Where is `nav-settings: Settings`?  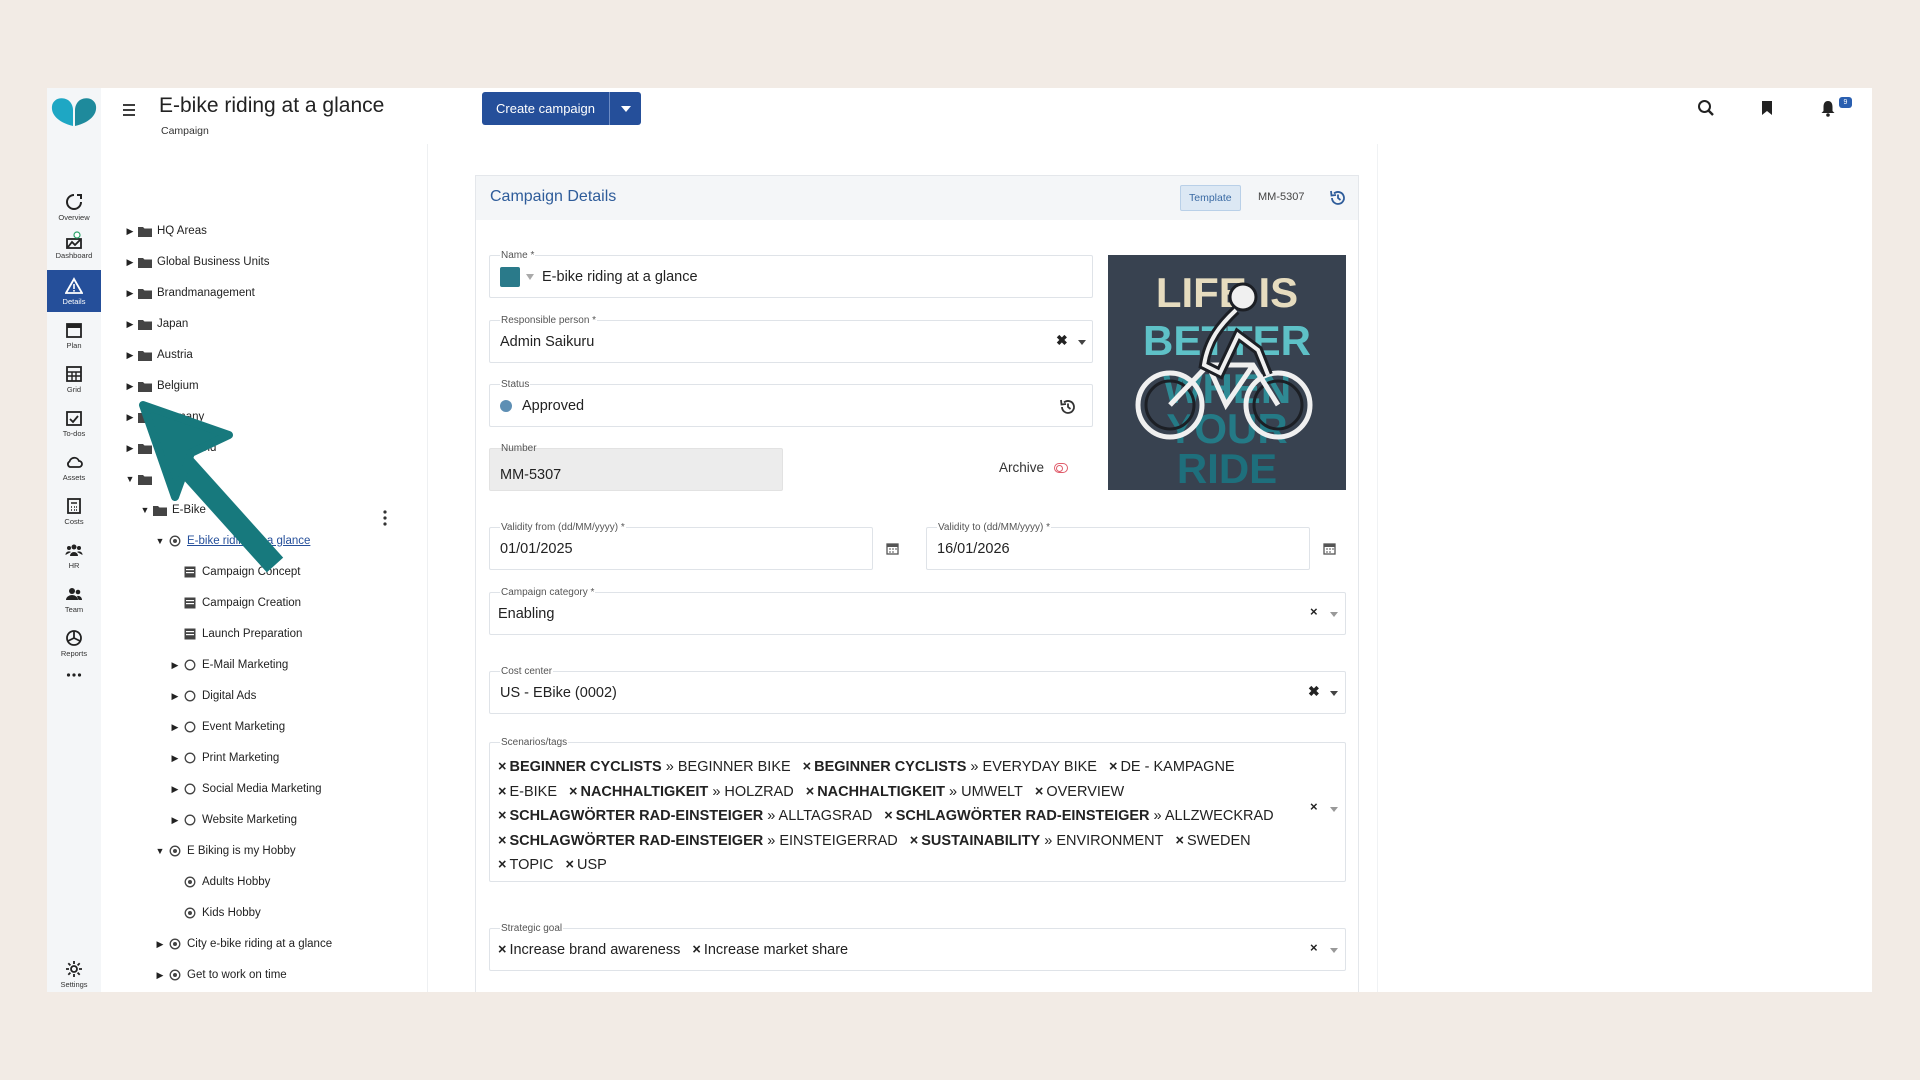 nav-settings: Settings is located at coordinates (74, 973).